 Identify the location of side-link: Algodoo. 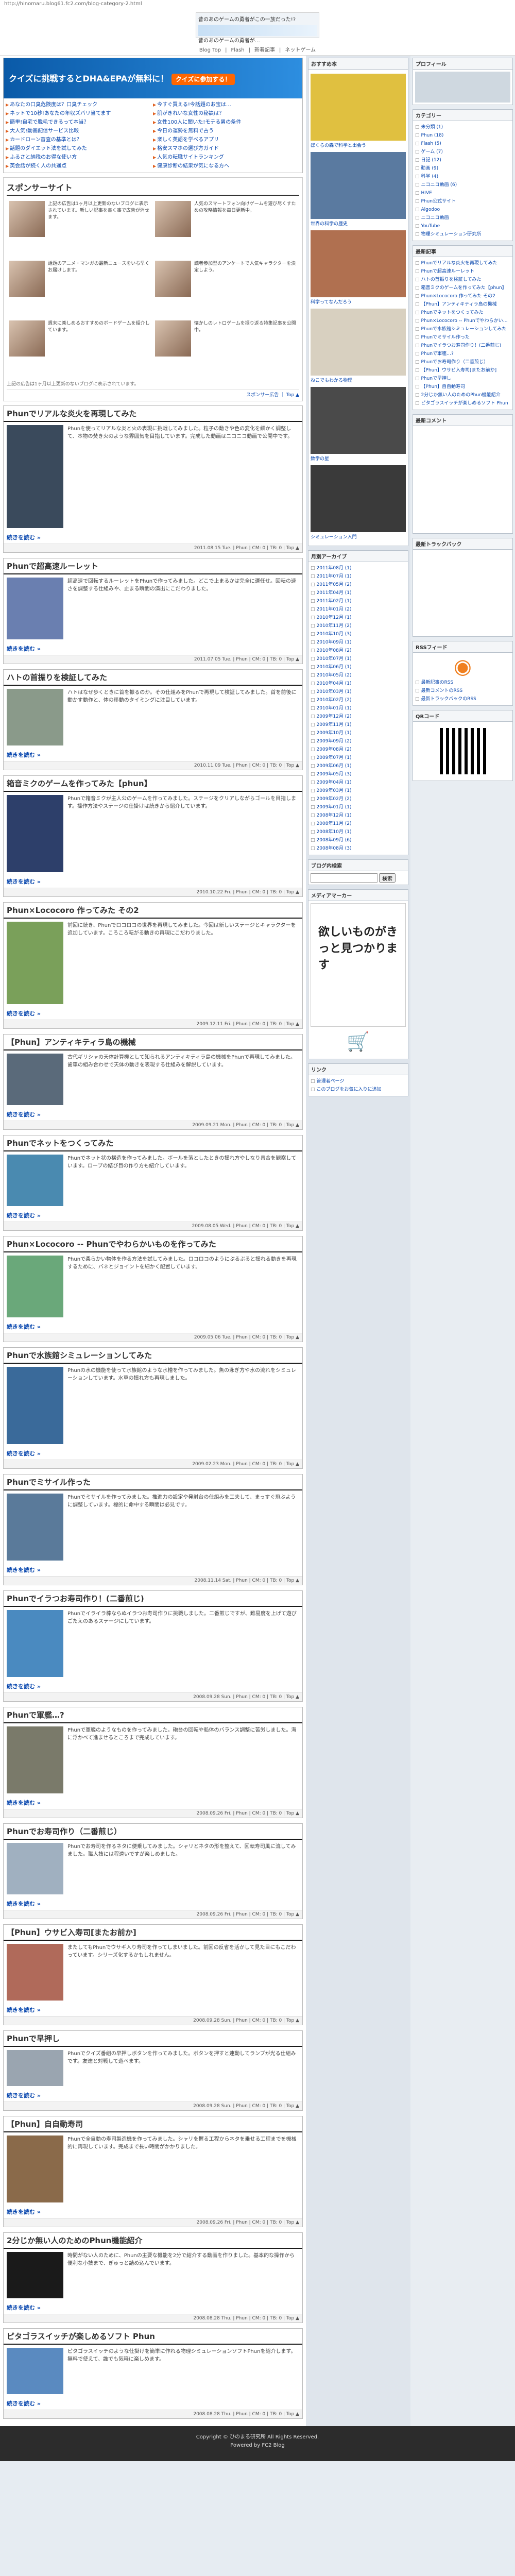
(462, 210).